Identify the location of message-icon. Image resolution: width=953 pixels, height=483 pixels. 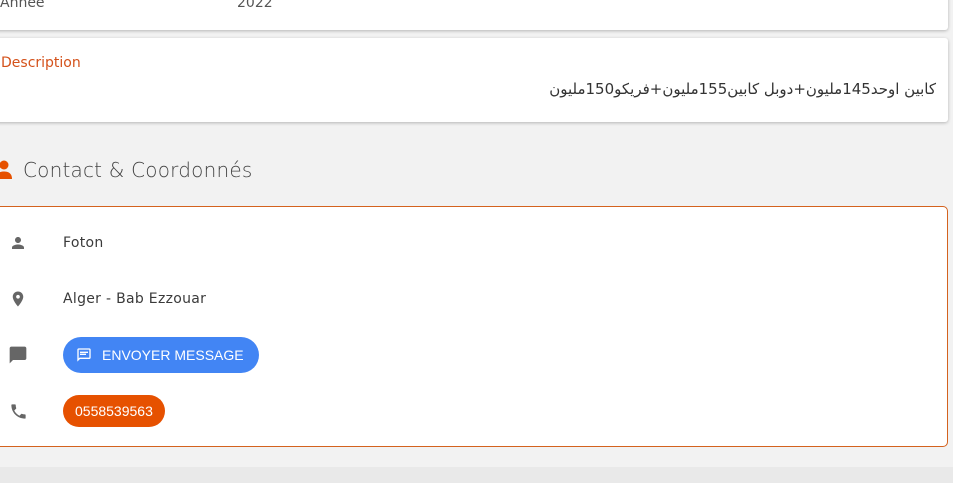
(84, 355).